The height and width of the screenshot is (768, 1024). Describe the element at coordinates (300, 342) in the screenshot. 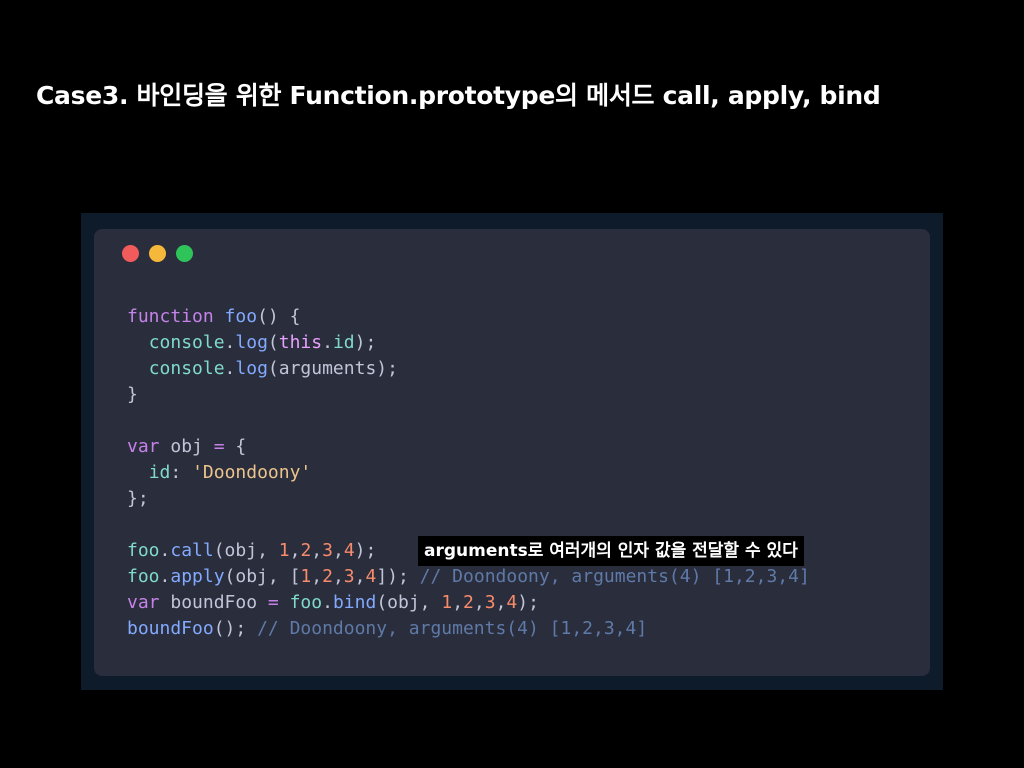

I see `code-token: this` at that location.